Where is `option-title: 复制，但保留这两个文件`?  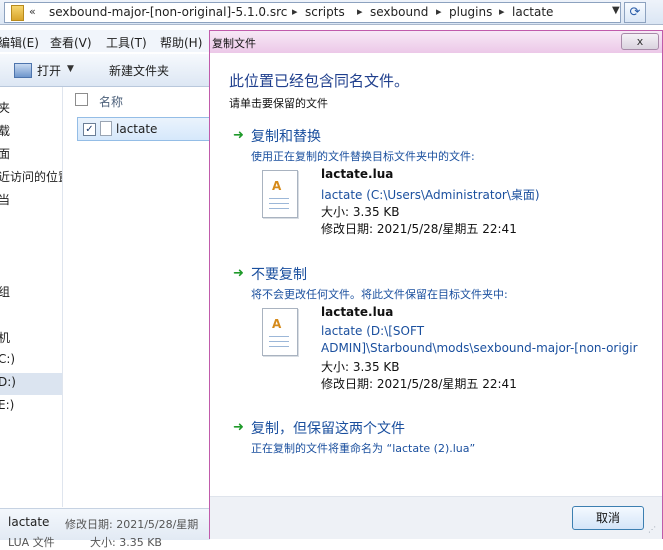 option-title: 复制，但保留这两个文件 is located at coordinates (328, 429).